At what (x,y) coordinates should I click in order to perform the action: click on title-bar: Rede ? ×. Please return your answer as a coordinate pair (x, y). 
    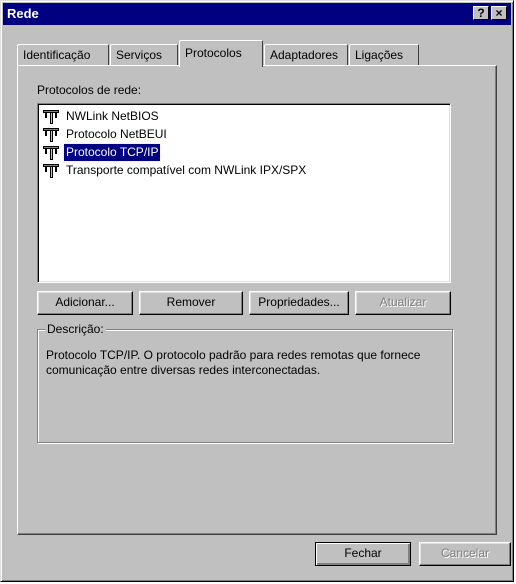
    Looking at the image, I should click on (257, 14).